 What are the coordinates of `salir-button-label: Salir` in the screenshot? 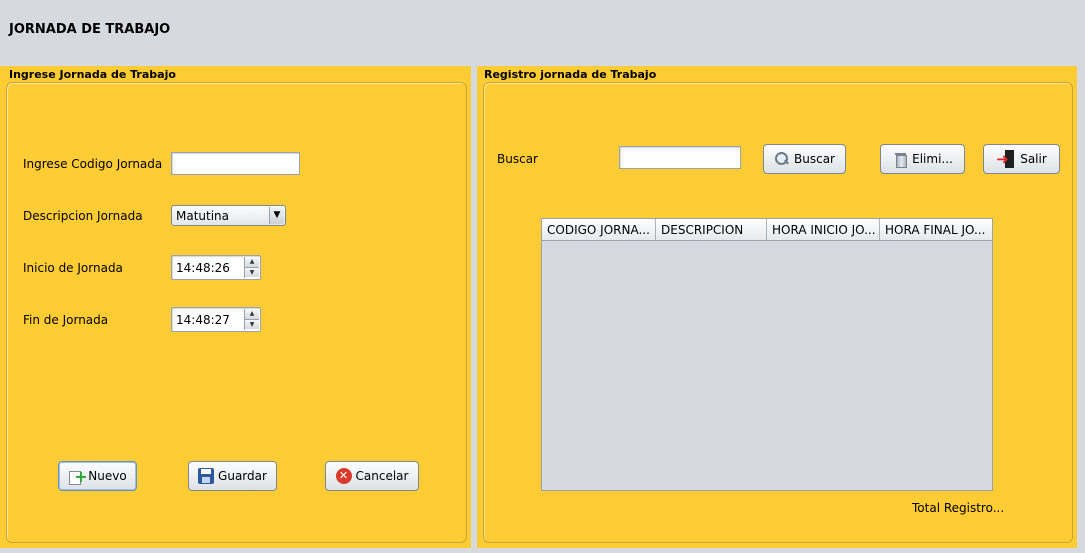 It's located at (1033, 159).